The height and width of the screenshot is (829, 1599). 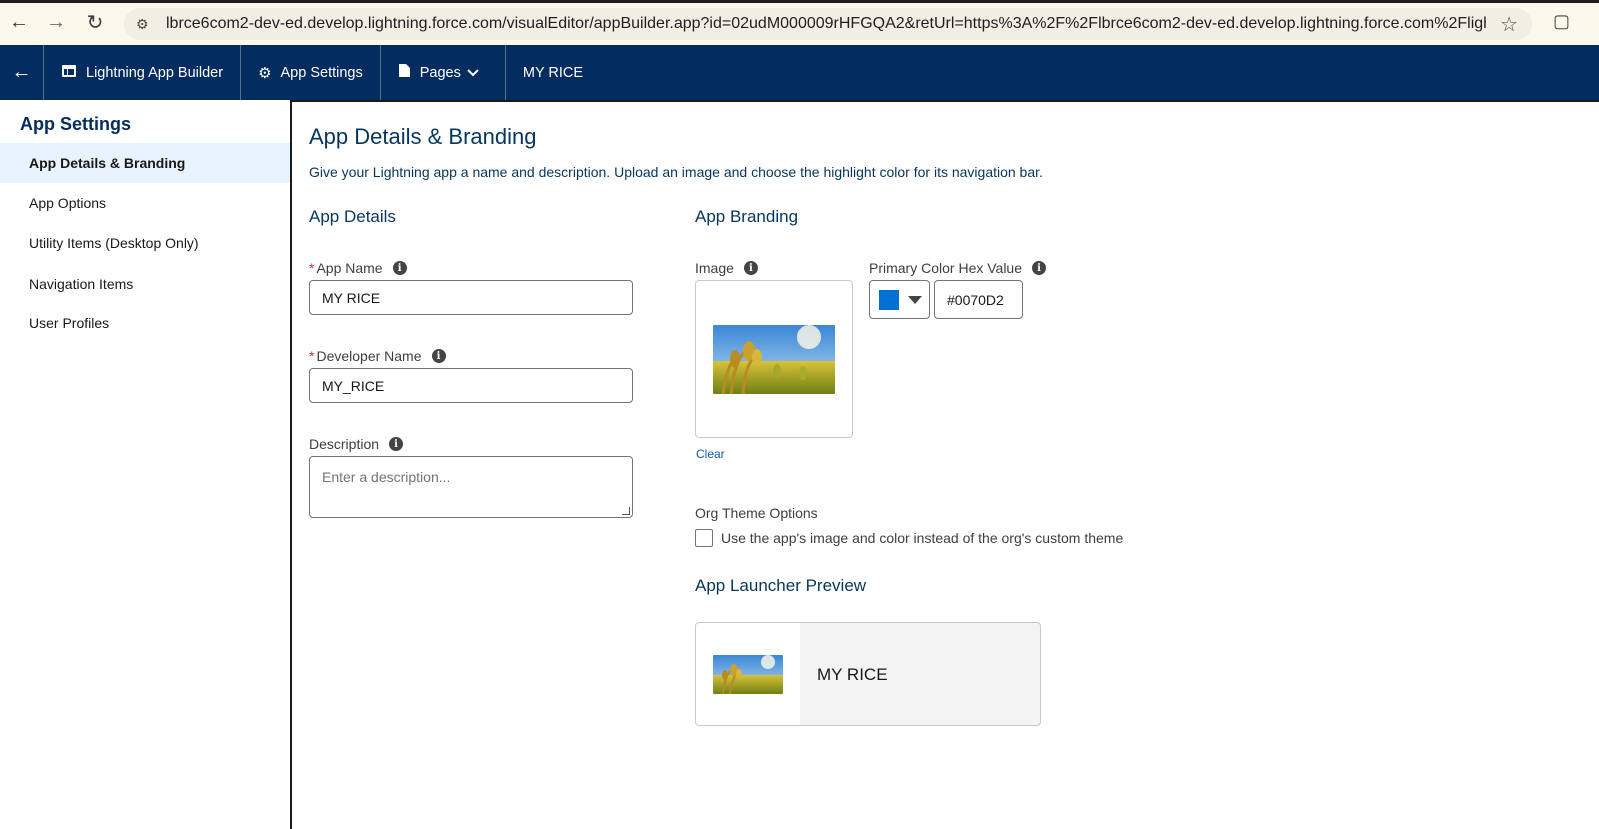 I want to click on page-title: App Details & Branding, so click(x=423, y=136).